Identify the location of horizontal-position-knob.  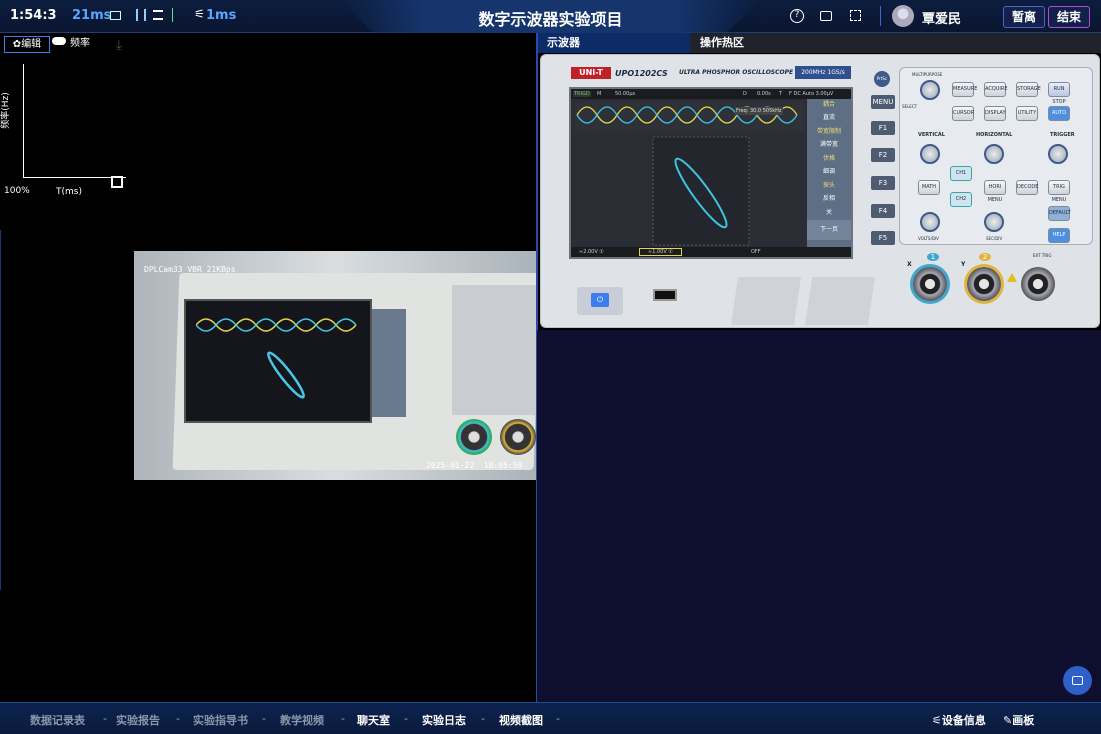
(994, 154).